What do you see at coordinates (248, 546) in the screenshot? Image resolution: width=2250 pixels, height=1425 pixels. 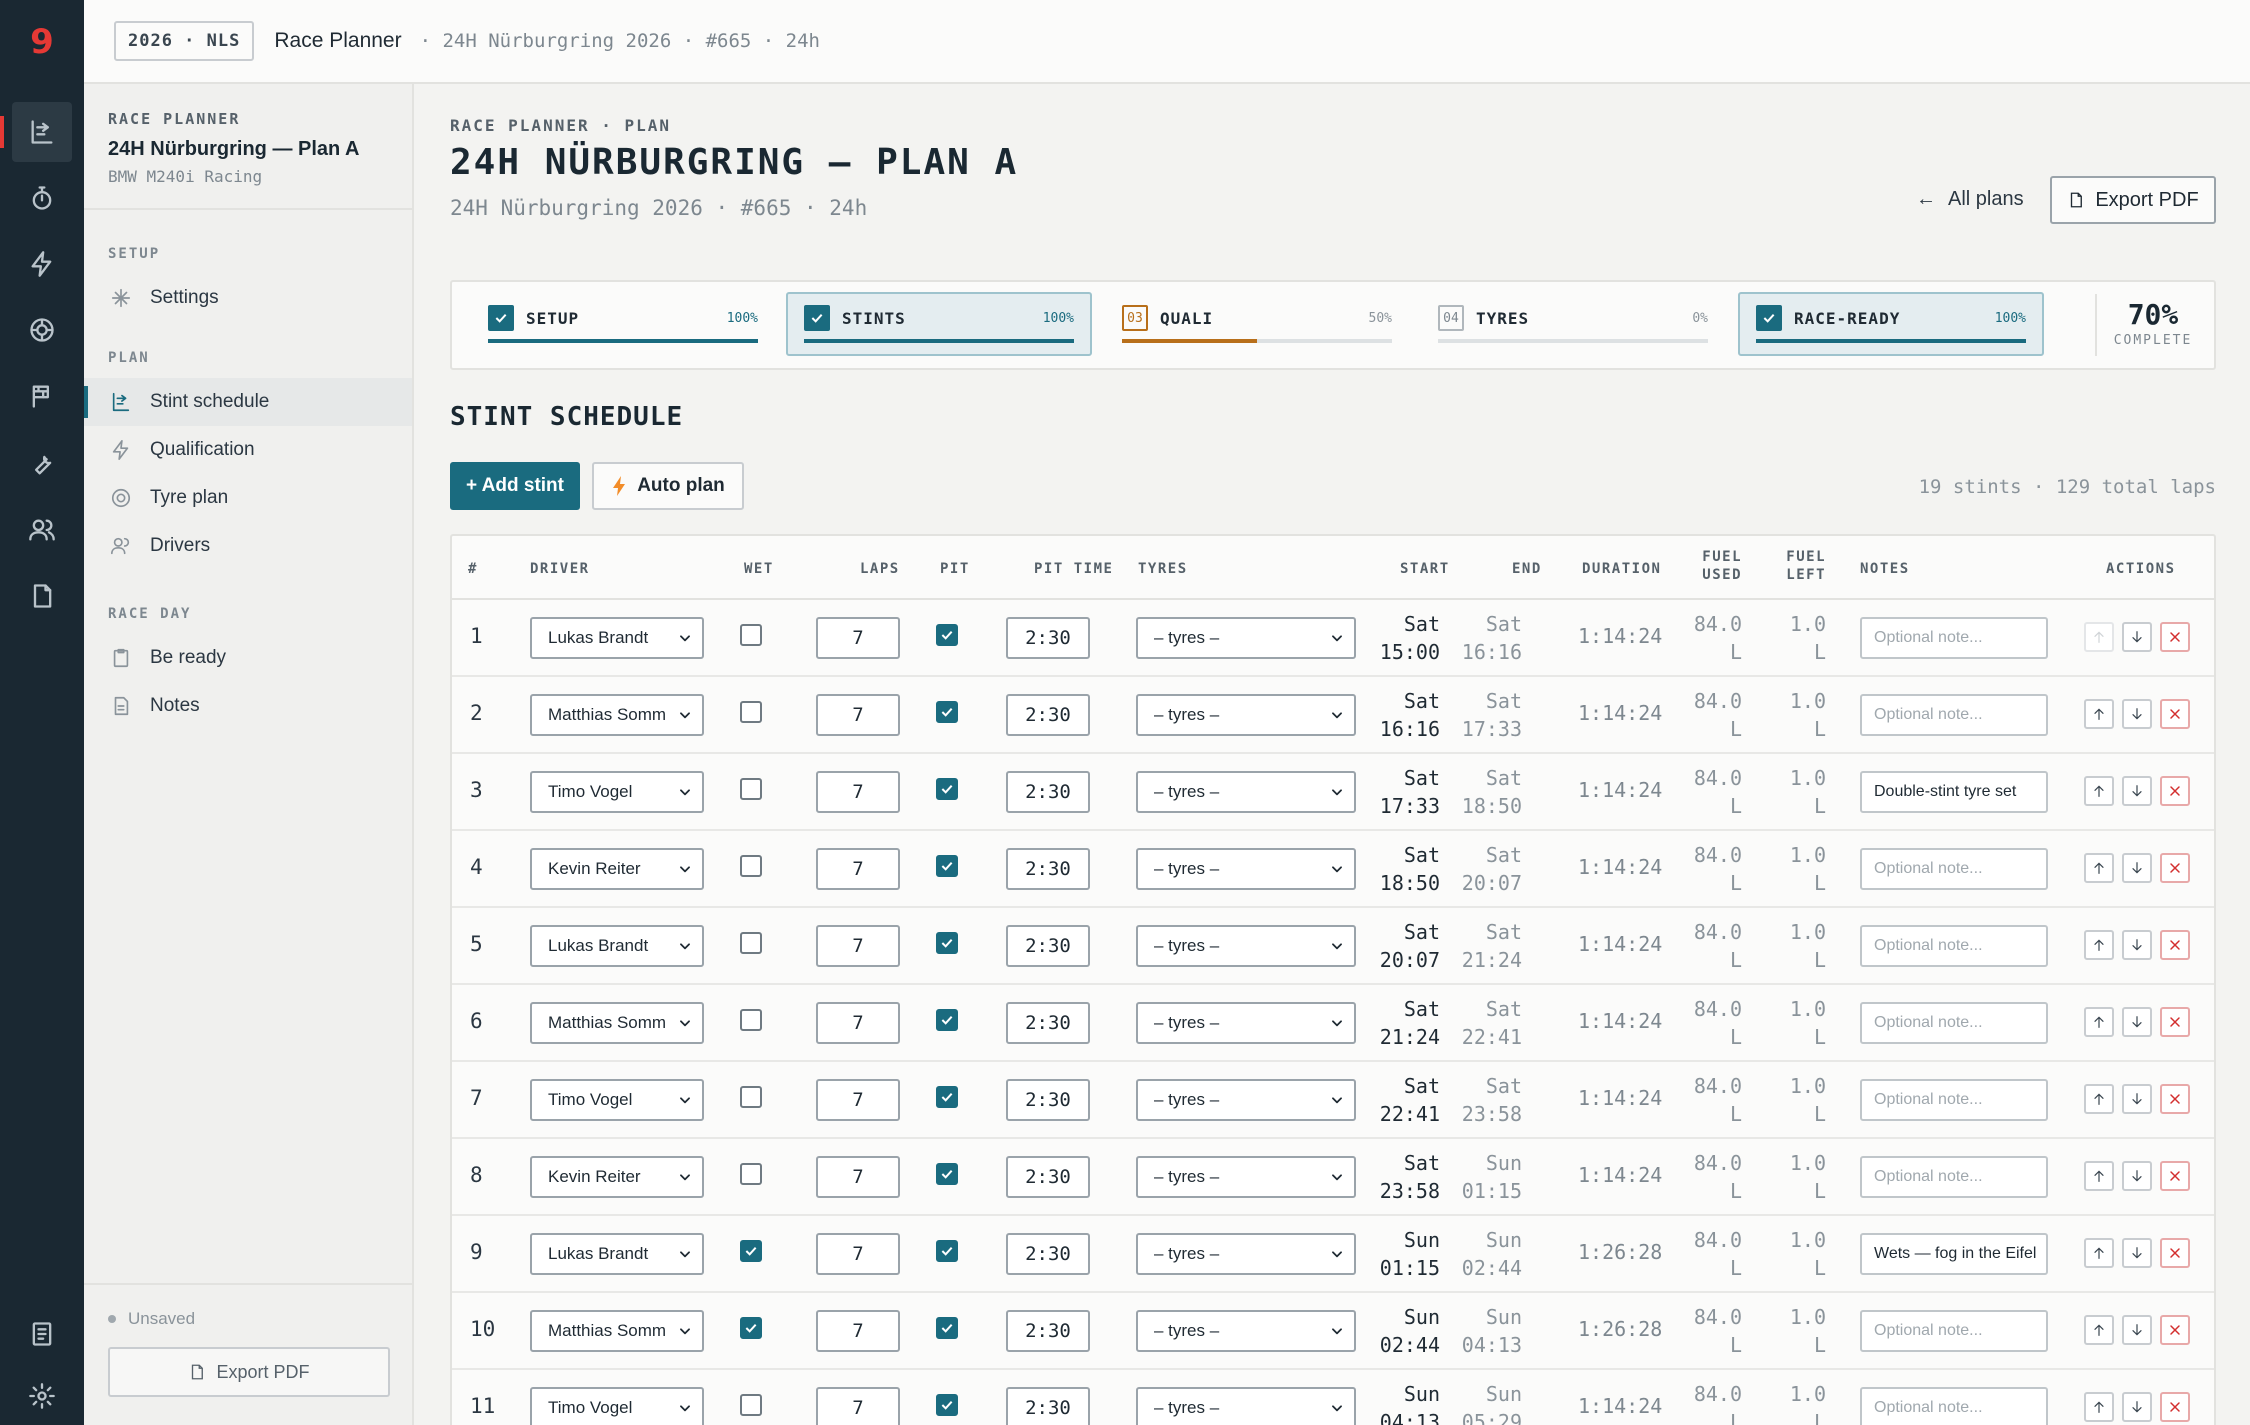 I see `sidebar-item-drivers: Drivers` at bounding box center [248, 546].